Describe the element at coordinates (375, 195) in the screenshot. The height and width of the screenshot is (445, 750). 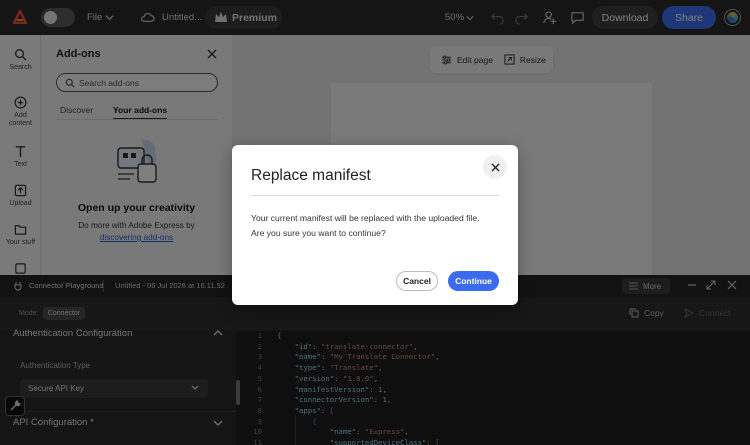
I see `dialog-divider` at that location.